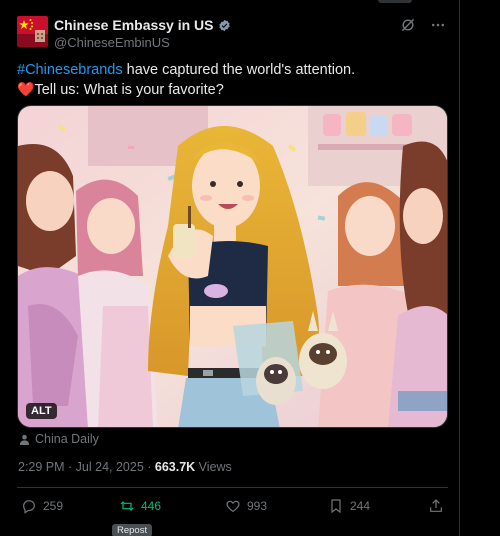  I want to click on heart-icon, so click(233, 506).